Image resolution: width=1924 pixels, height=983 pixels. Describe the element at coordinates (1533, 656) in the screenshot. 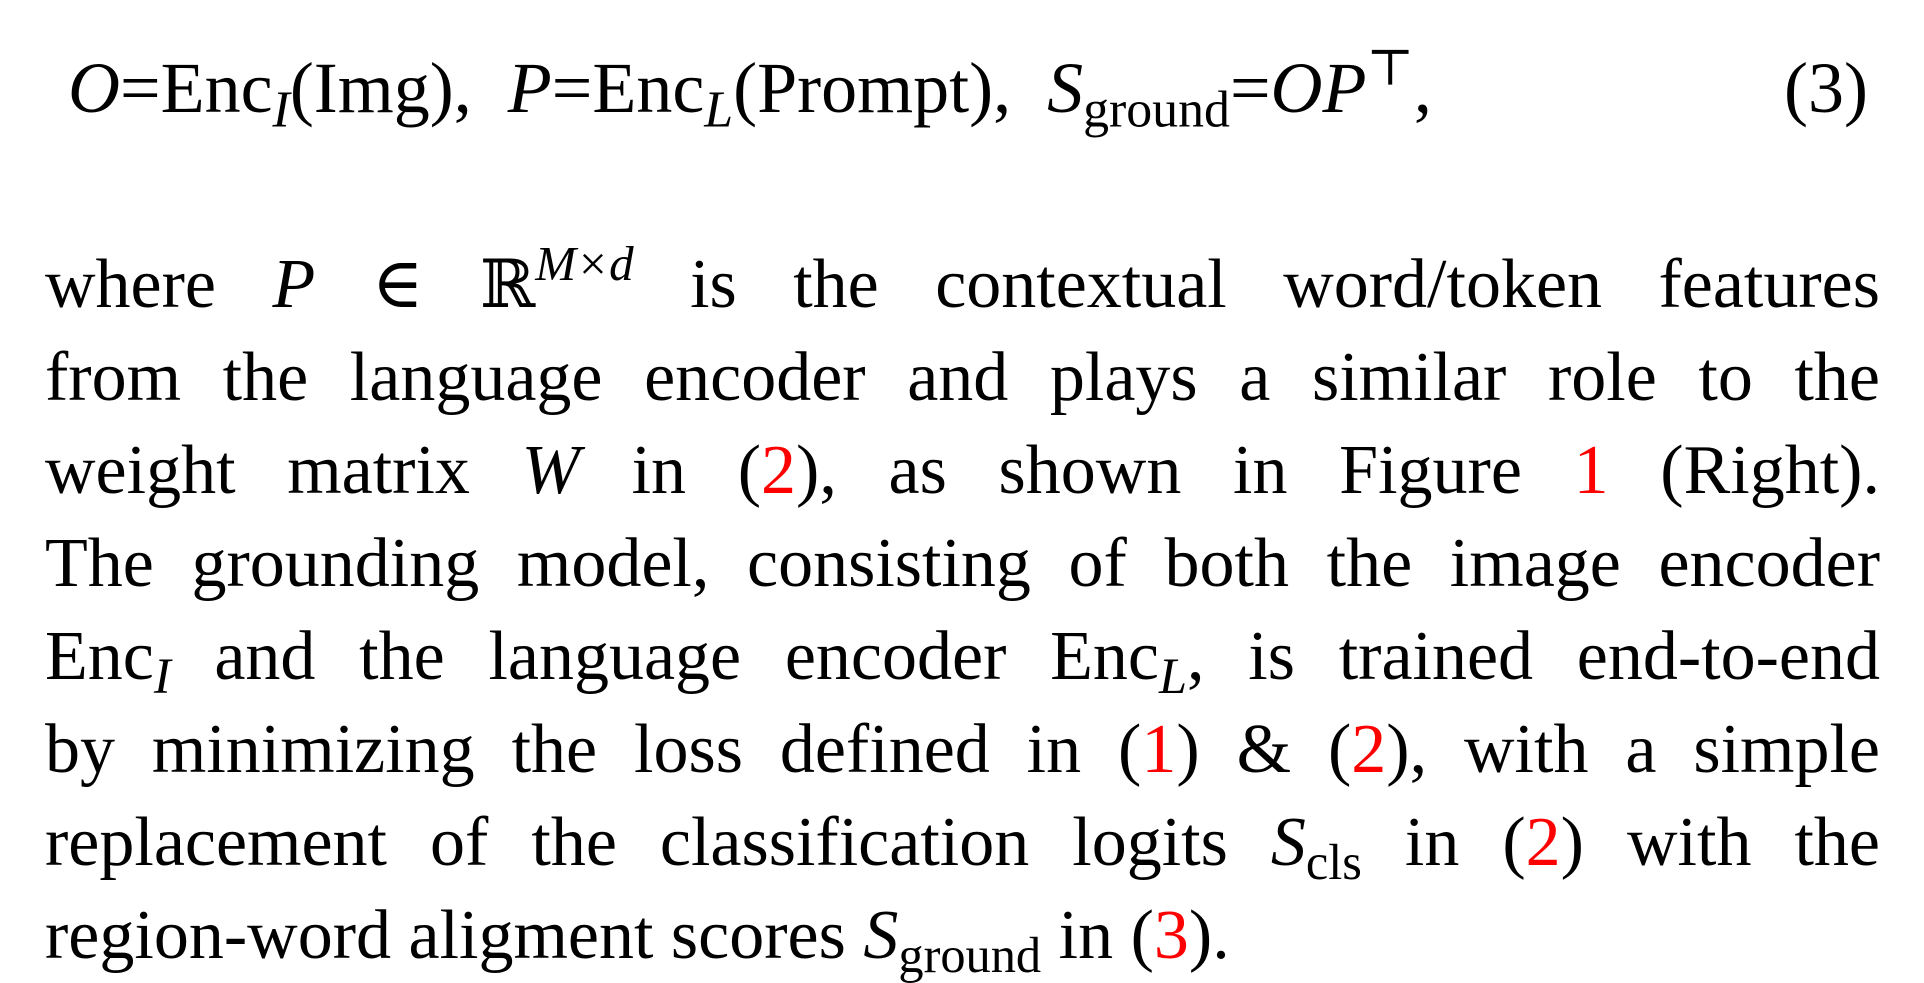

I see `text: , is trained end-to-end` at that location.